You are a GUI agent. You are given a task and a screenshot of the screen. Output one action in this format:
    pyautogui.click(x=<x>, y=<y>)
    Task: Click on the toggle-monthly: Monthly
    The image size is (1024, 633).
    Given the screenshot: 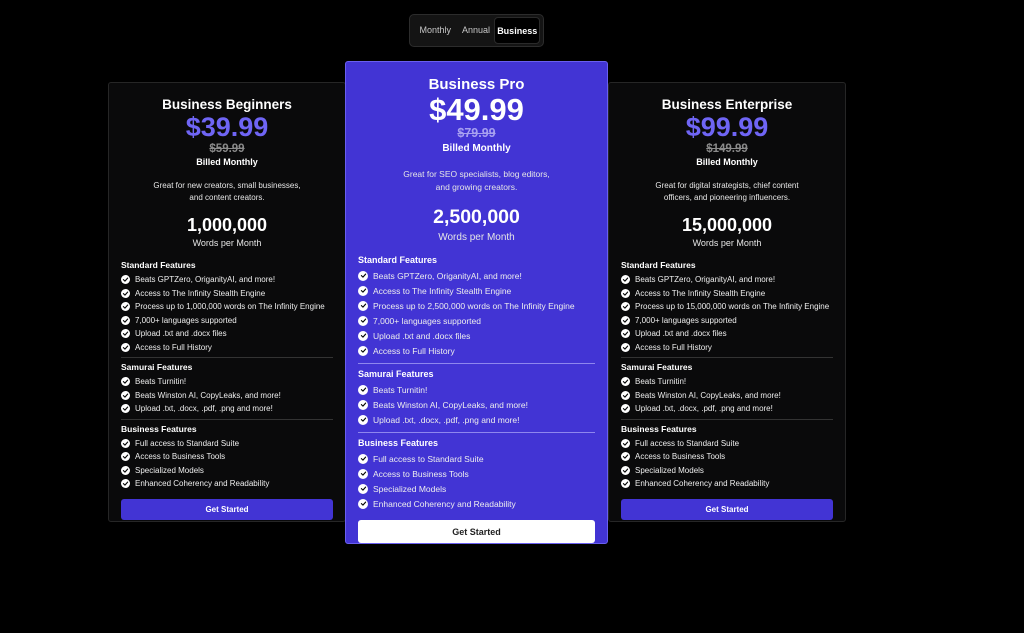 What is the action you would take?
    pyautogui.click(x=435, y=30)
    